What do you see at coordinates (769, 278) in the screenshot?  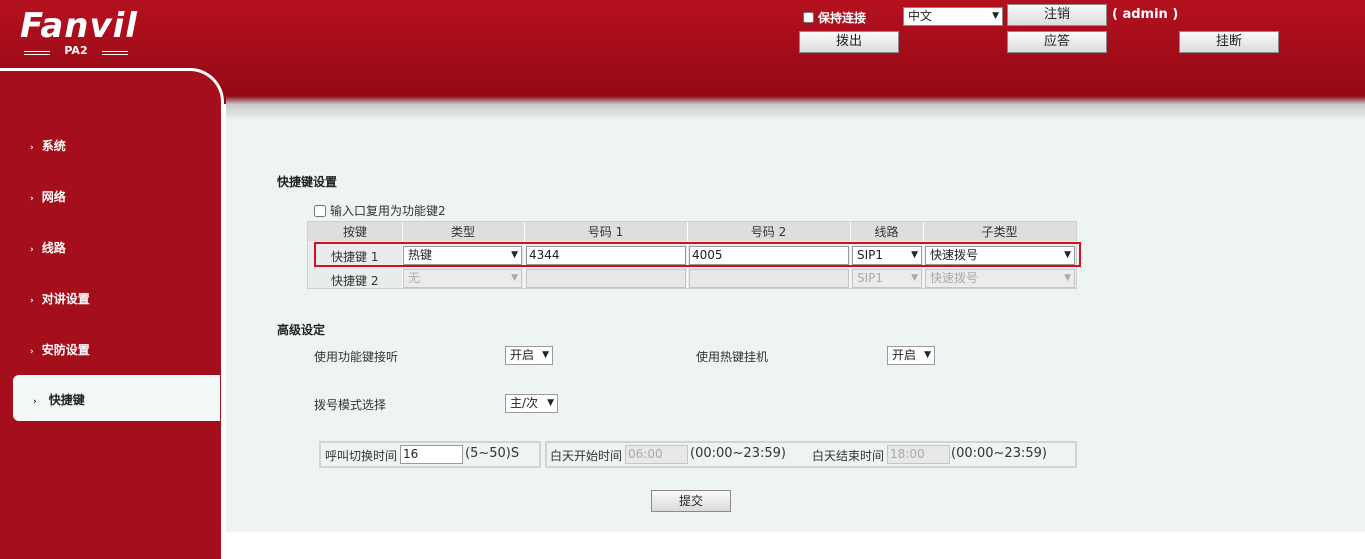 I see `key2-number2-input` at bounding box center [769, 278].